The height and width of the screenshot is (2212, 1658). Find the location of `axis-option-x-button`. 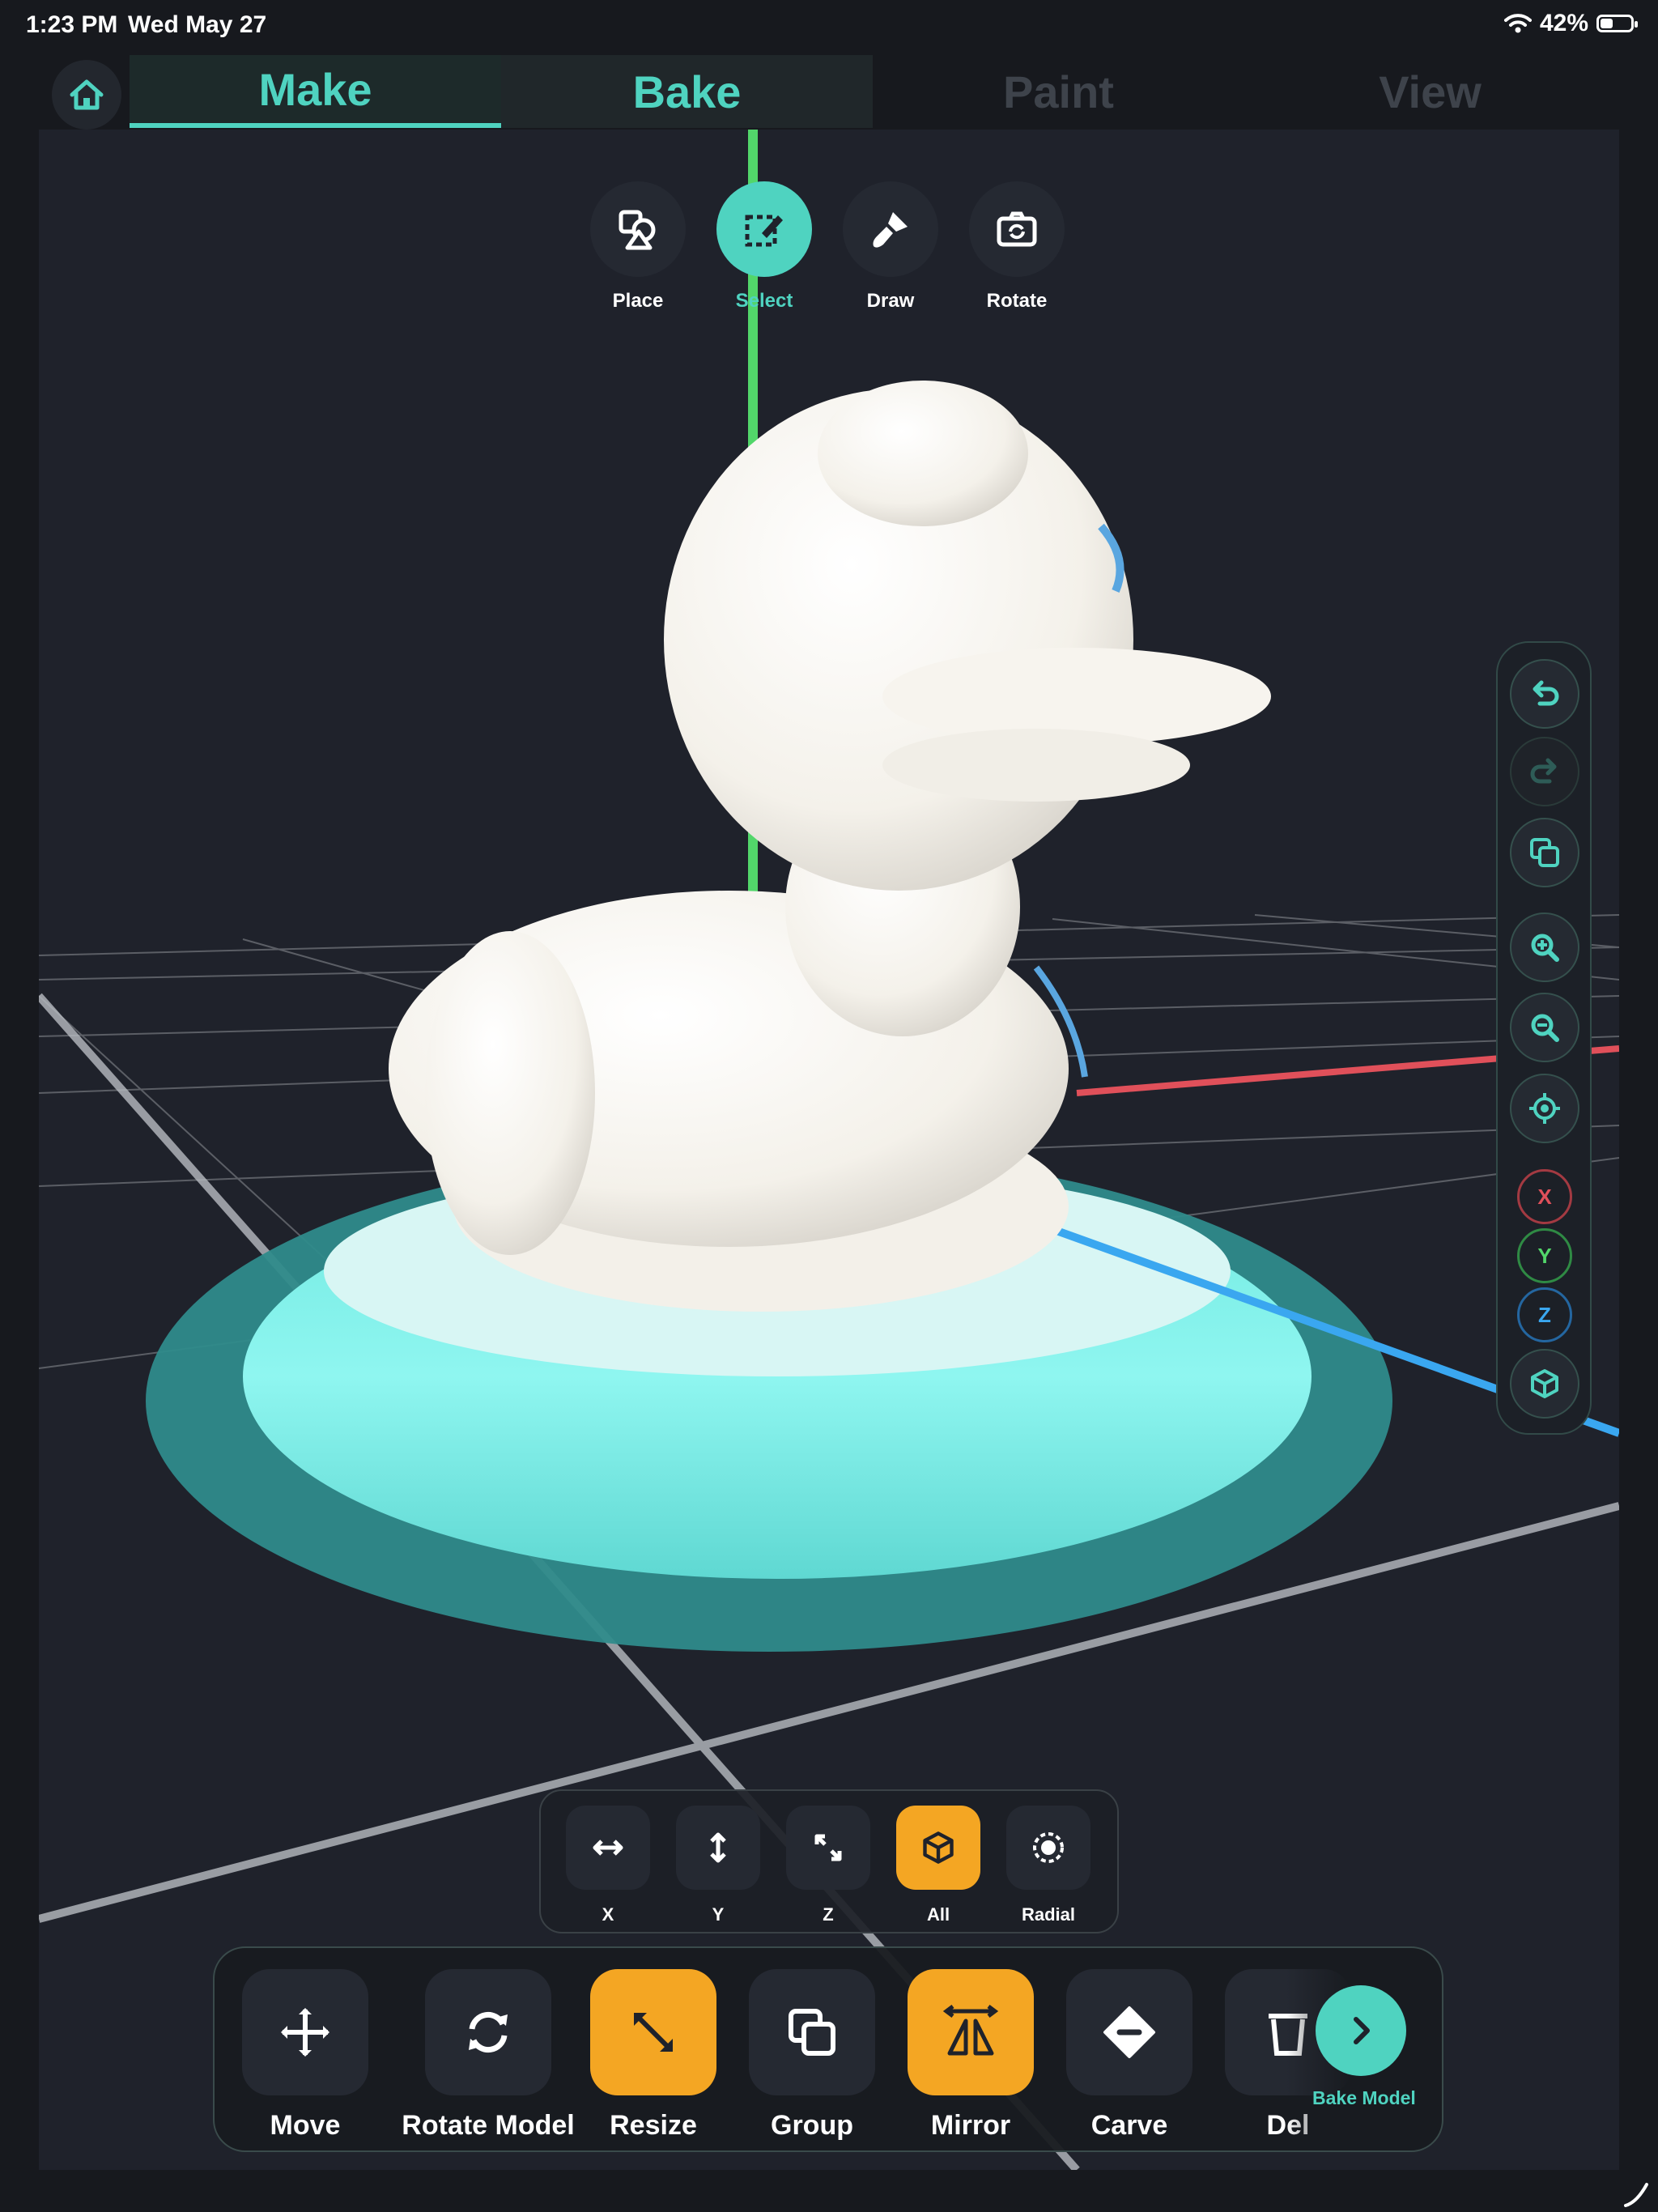

axis-option-x-button is located at coordinates (608, 1848).